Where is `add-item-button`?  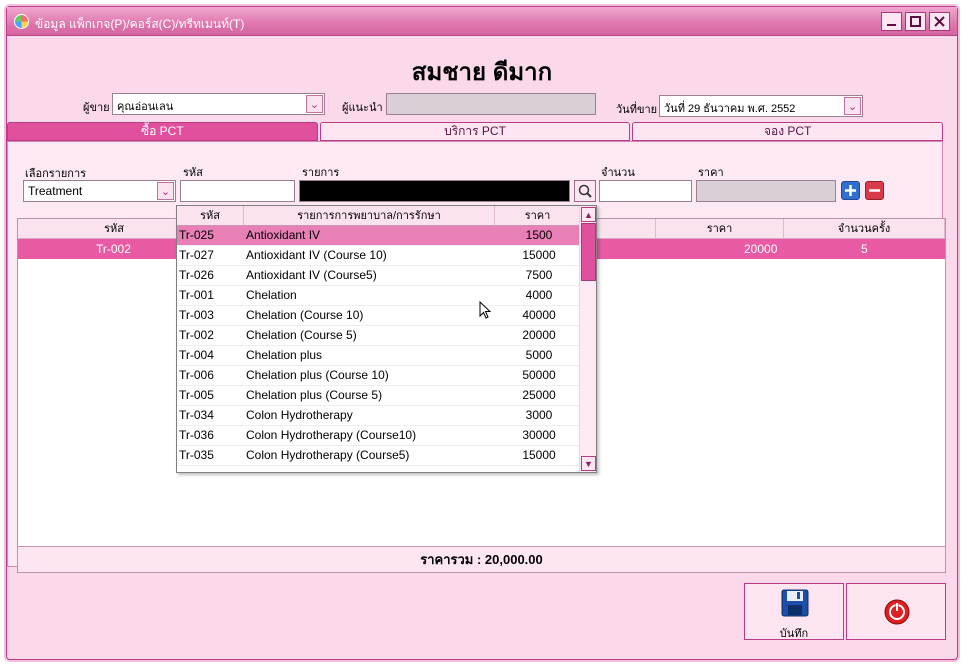
add-item-button is located at coordinates (850, 190).